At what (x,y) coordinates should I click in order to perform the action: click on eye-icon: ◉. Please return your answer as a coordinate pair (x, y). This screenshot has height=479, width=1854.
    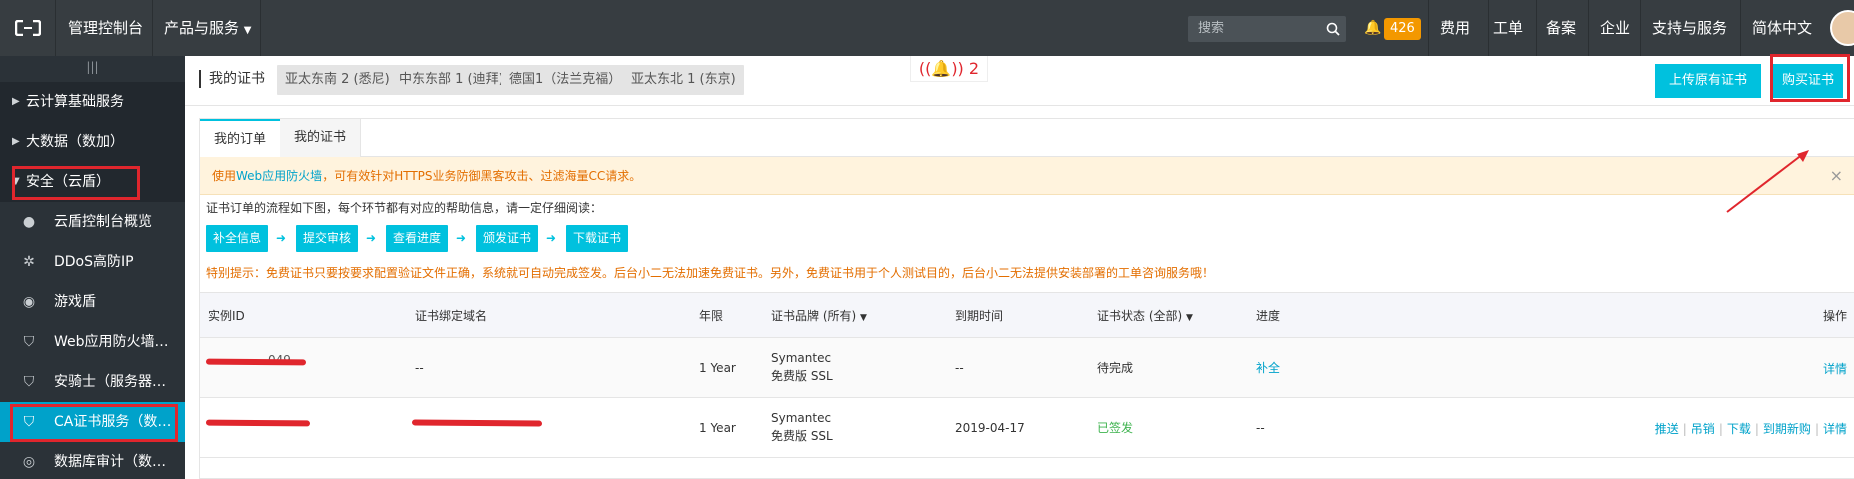
    Looking at the image, I should click on (29, 302).